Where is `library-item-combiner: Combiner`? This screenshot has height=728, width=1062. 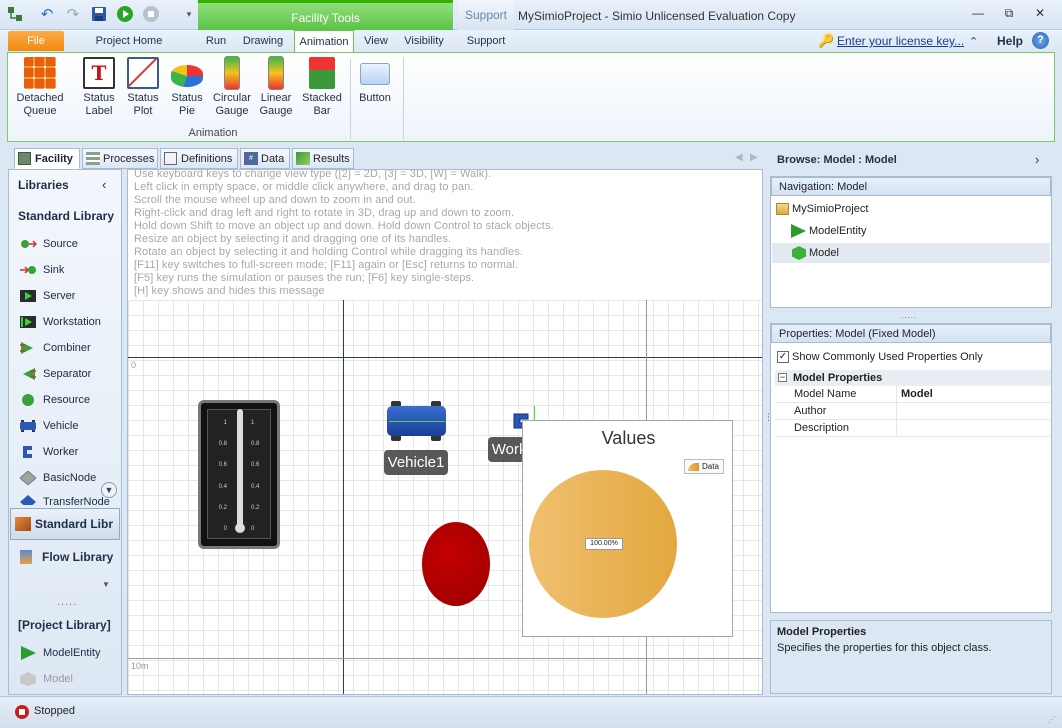
library-item-combiner: Combiner is located at coordinates (55, 348).